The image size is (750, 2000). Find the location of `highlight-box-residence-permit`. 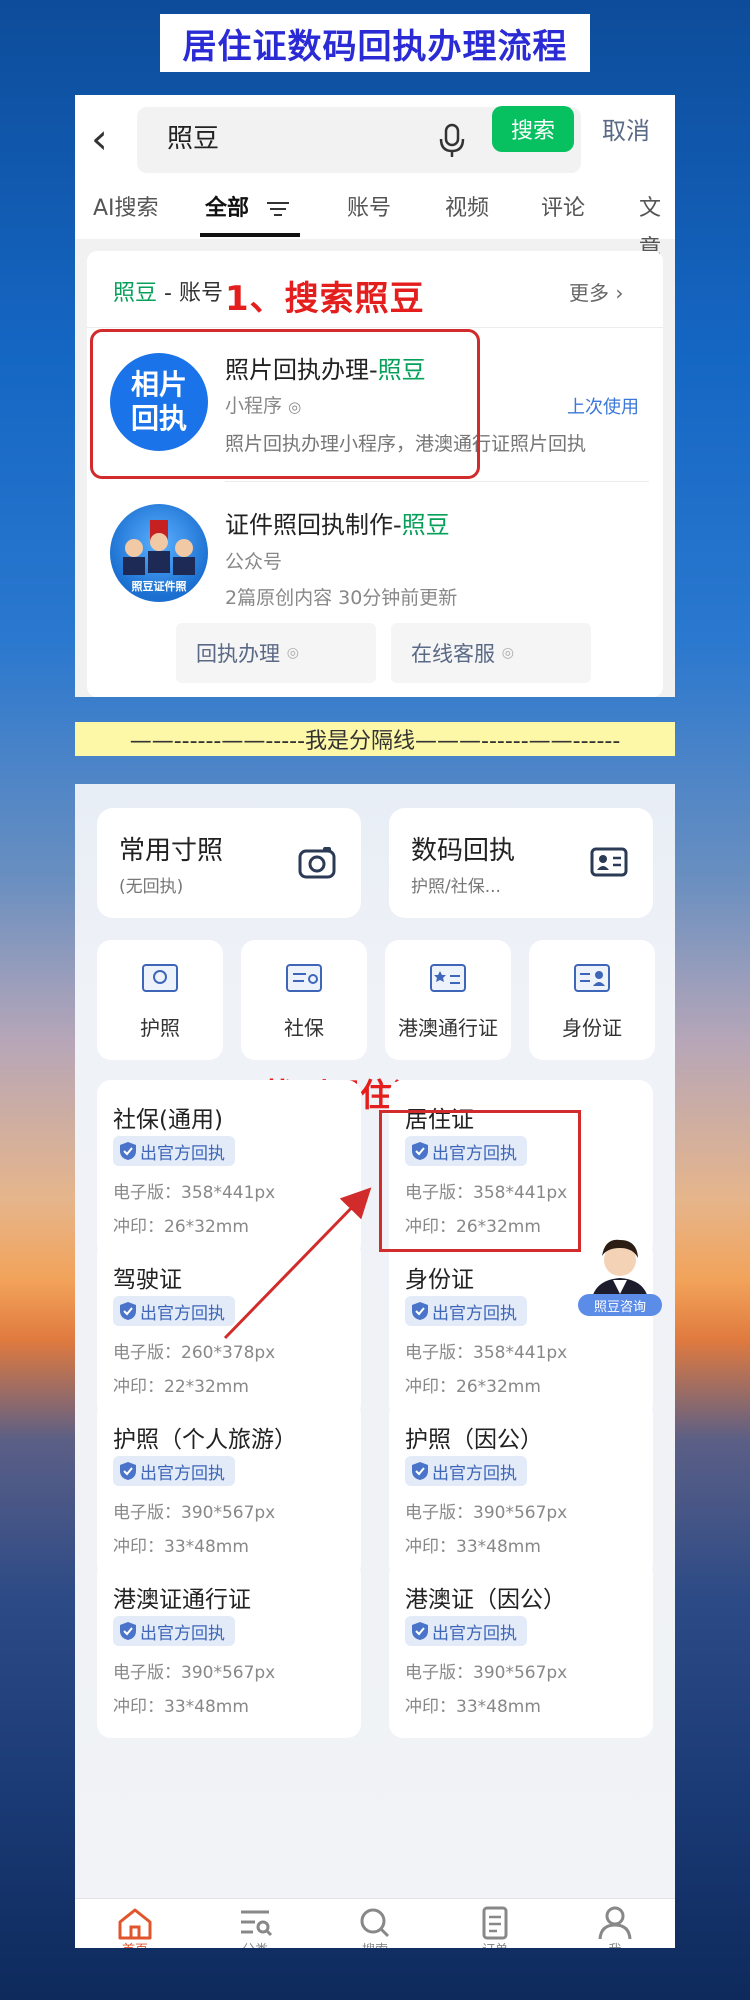

highlight-box-residence-permit is located at coordinates (480, 1181).